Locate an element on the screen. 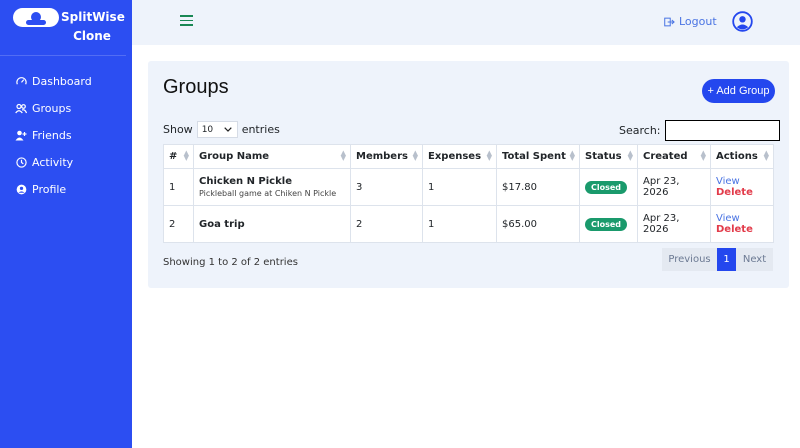  pagination: Previous 1 Next is located at coordinates (717, 259).